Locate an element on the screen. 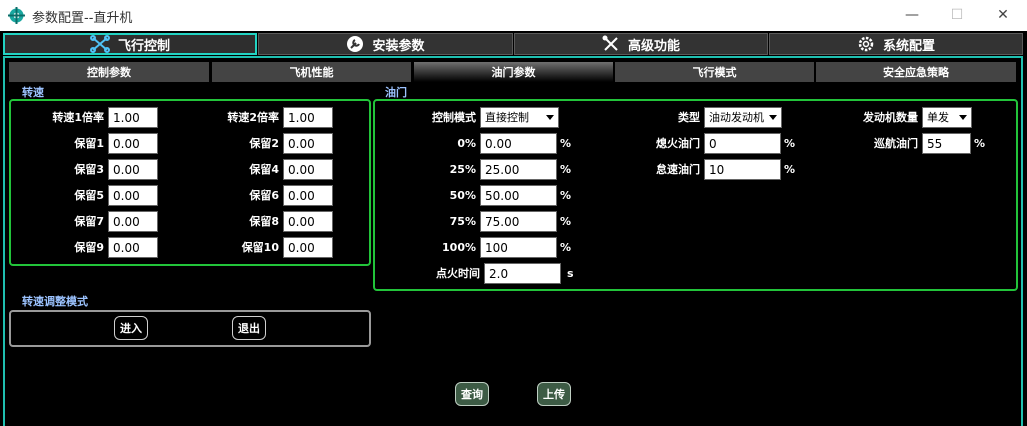 The image size is (1027, 426). cruise-throttle-input is located at coordinates (946, 143).